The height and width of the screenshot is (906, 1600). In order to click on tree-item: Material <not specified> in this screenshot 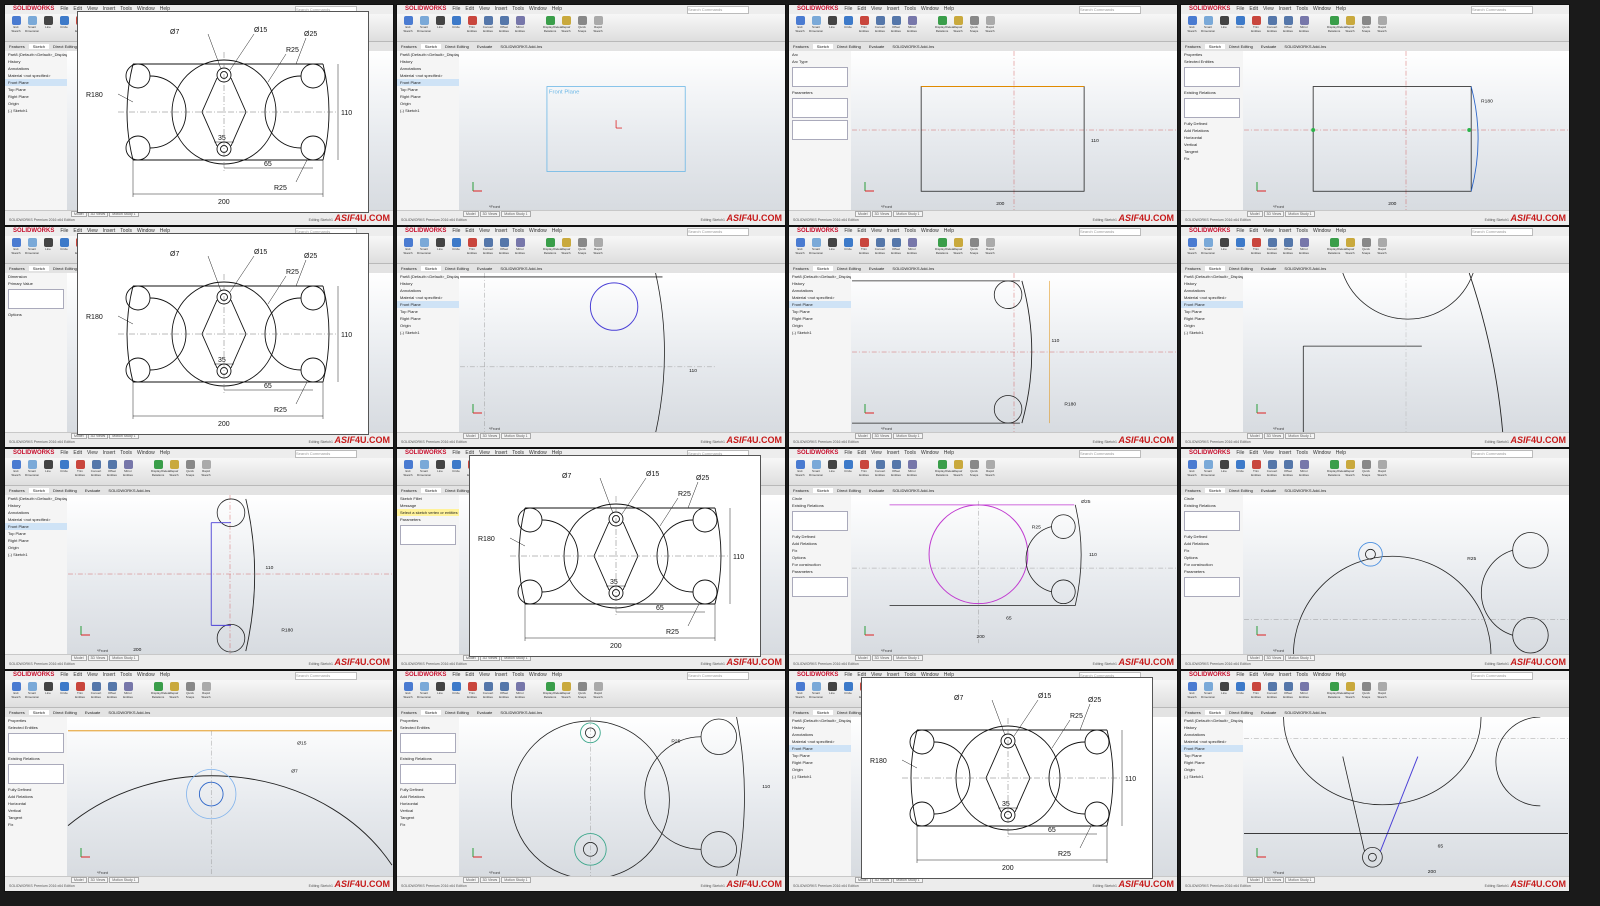, I will do `click(1212, 297)`.